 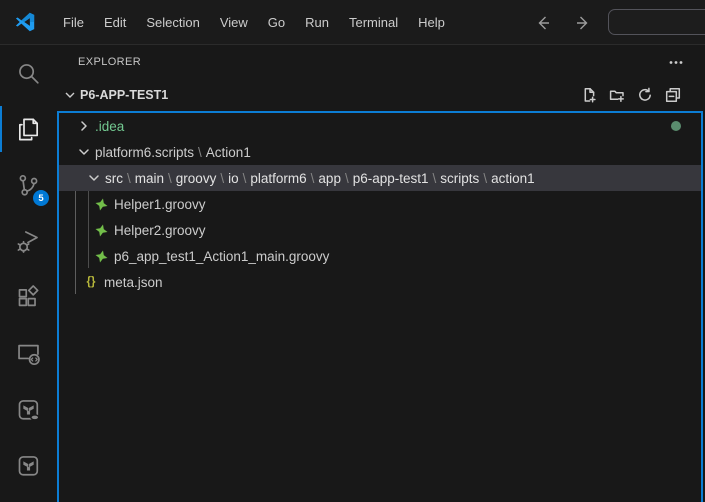 I want to click on title-bar: File Edit Selection View Go Run Terminal Help, so click(x=352, y=22).